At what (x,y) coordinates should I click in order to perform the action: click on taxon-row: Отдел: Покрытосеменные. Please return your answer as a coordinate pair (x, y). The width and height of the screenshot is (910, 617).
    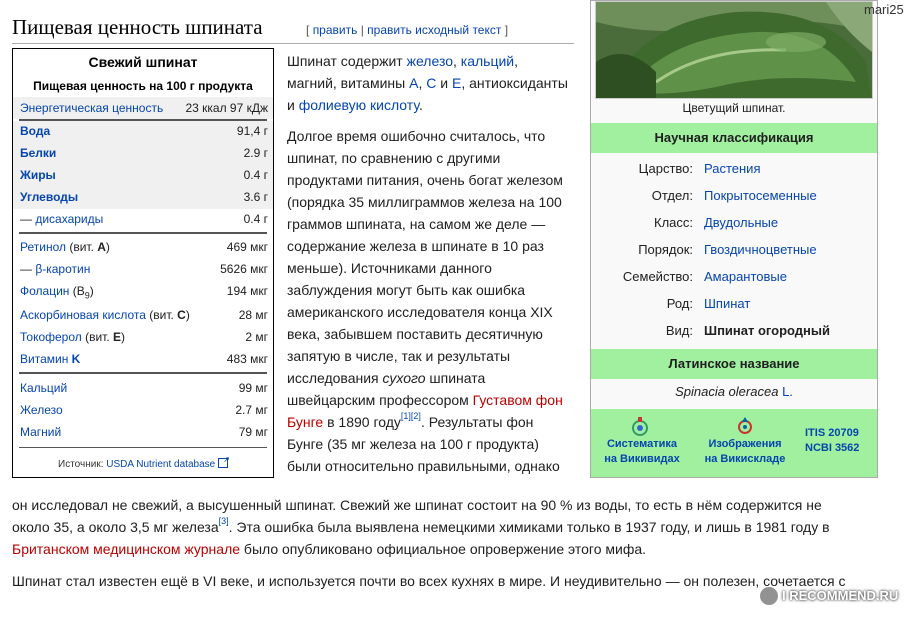
    Looking at the image, I should click on (734, 196).